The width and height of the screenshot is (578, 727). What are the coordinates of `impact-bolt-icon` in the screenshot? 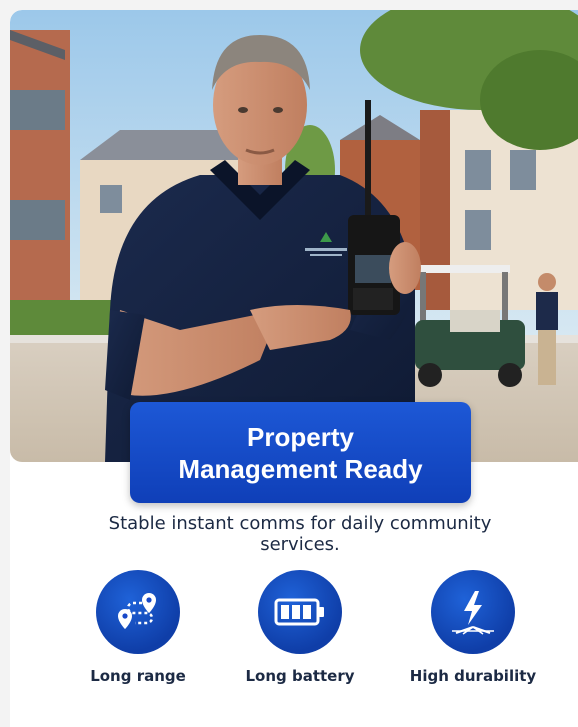 It's located at (473, 612).